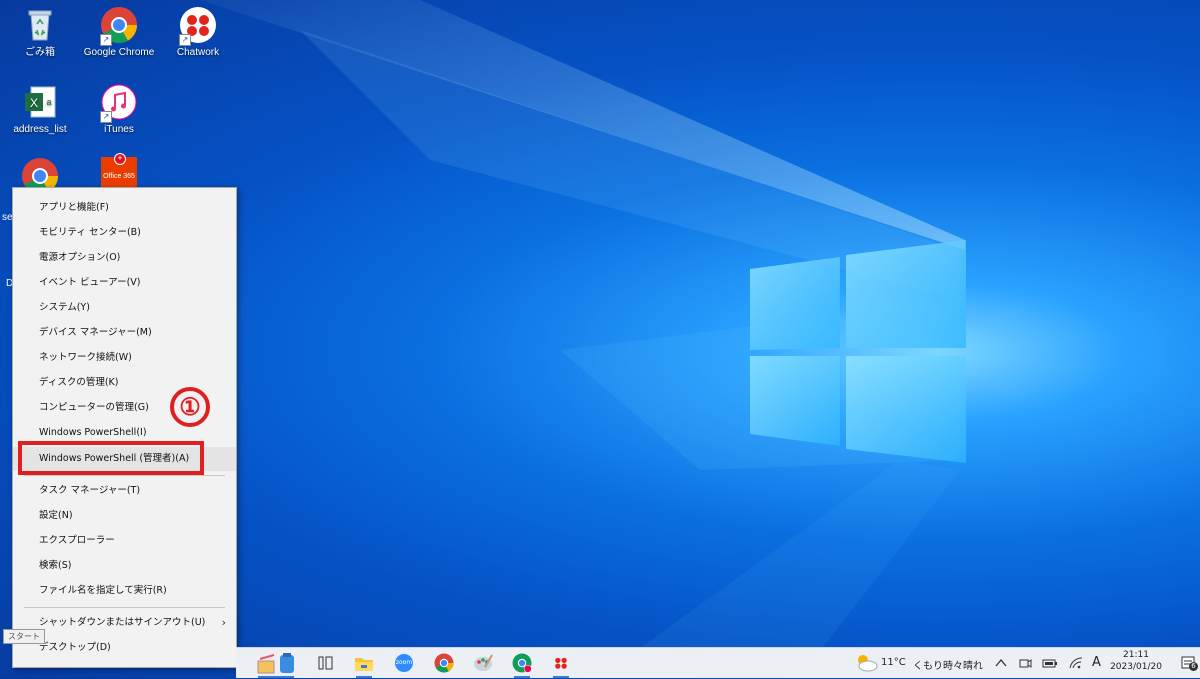 The width and height of the screenshot is (1200, 679). What do you see at coordinates (190, 407) in the screenshot?
I see `step-number-annotation: ①` at bounding box center [190, 407].